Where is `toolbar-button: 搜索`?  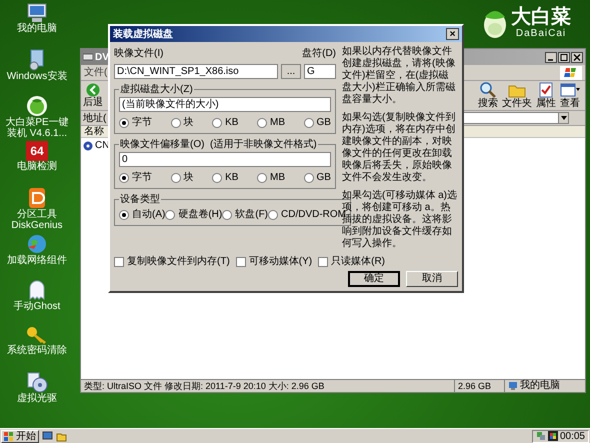 toolbar-button: 搜索 is located at coordinates (488, 95).